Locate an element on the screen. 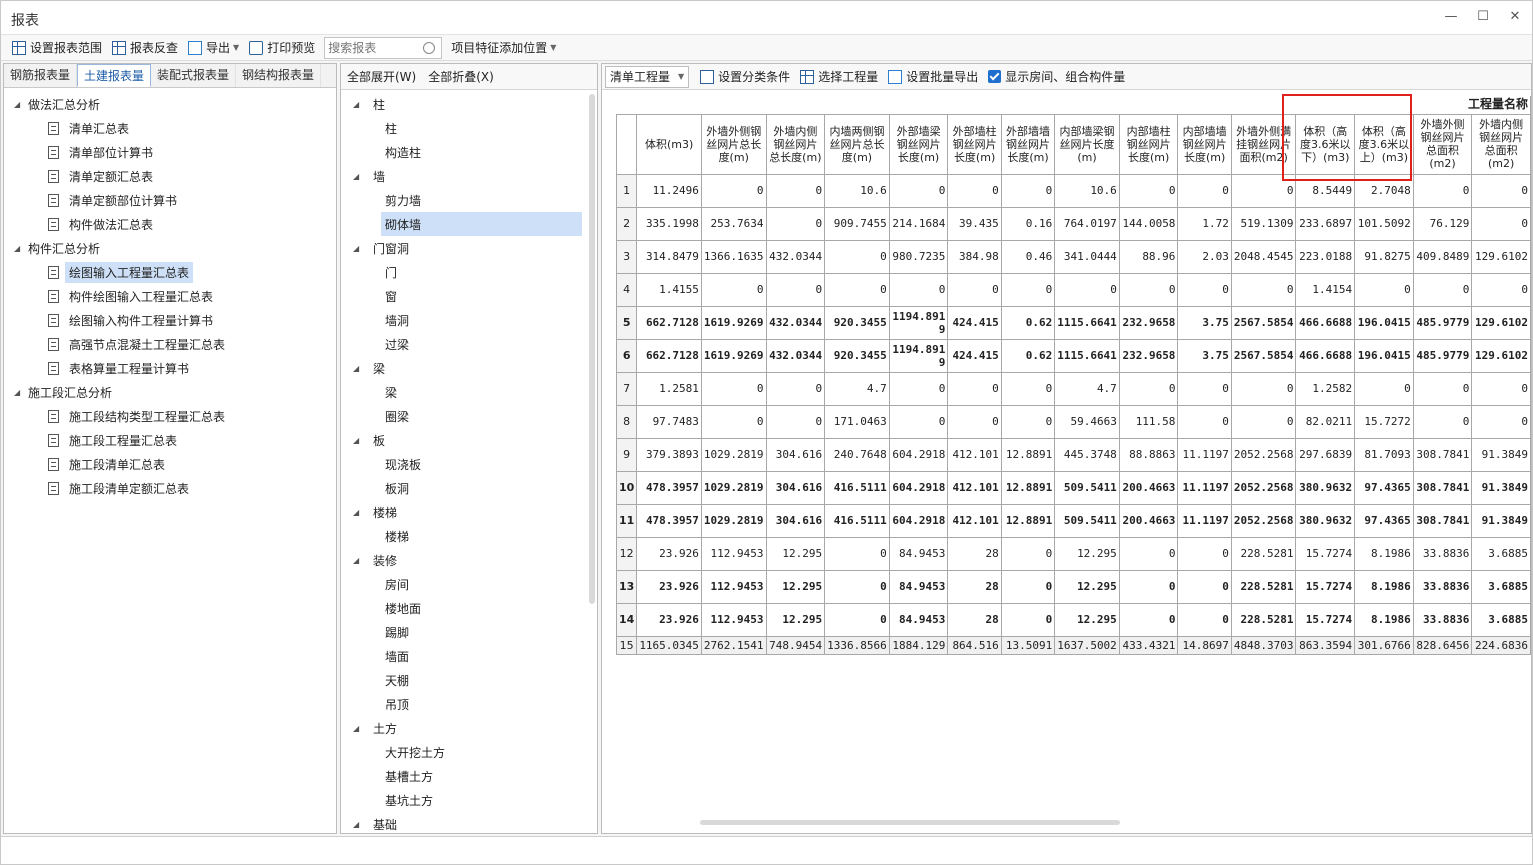 The image size is (1533, 865). table-cell: 909.7455 is located at coordinates (857, 223).